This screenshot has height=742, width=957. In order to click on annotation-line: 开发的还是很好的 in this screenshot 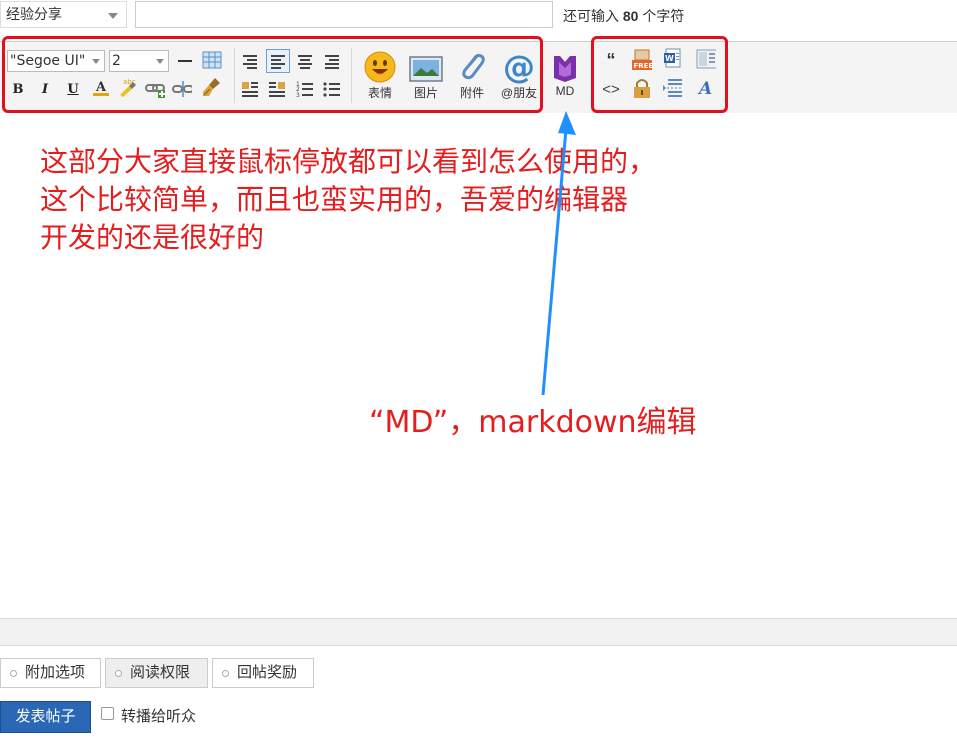, I will do `click(152, 237)`.